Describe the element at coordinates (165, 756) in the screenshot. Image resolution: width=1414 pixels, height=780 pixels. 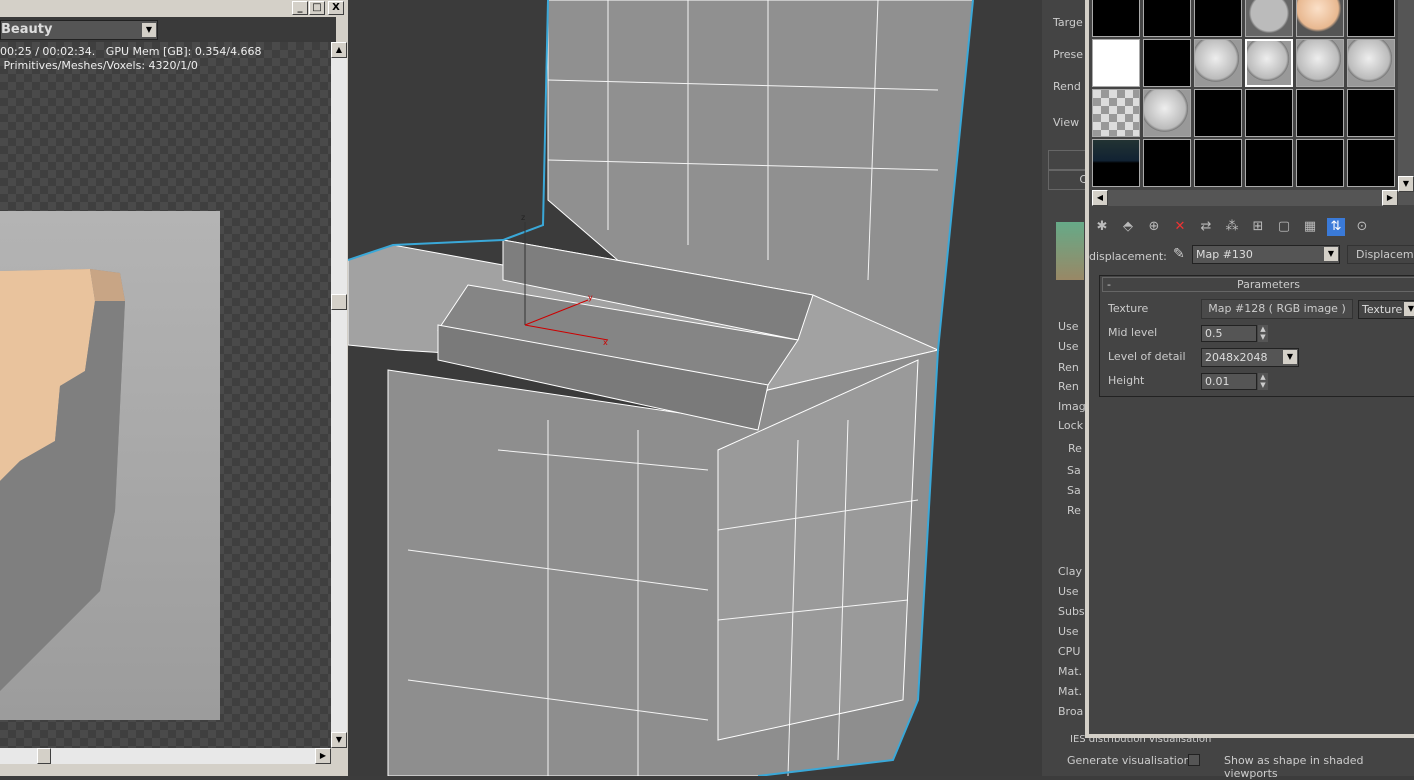
I see `horizontal-scrollbar: ▶` at that location.